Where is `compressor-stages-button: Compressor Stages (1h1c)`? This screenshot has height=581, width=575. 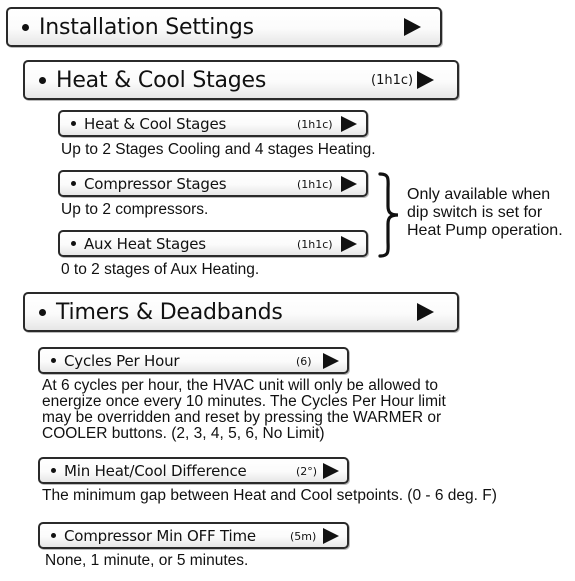
compressor-stages-button: Compressor Stages (1h1c) is located at coordinates (213, 183).